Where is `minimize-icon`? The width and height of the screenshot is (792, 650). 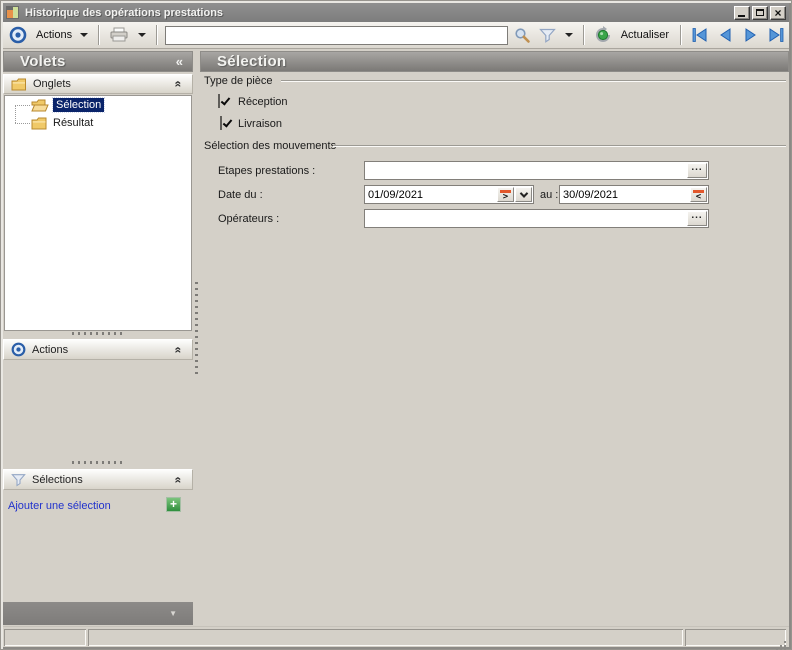 minimize-icon is located at coordinates (741, 15).